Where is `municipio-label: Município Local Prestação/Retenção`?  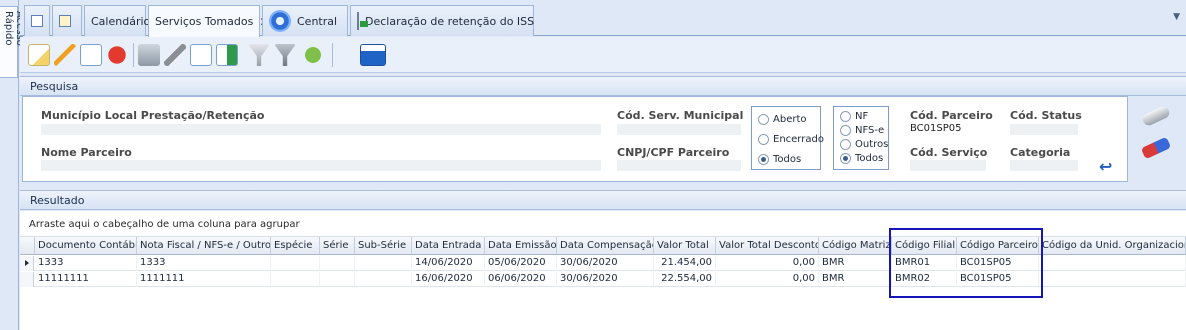 municipio-label: Município Local Prestação/Retenção is located at coordinates (153, 115).